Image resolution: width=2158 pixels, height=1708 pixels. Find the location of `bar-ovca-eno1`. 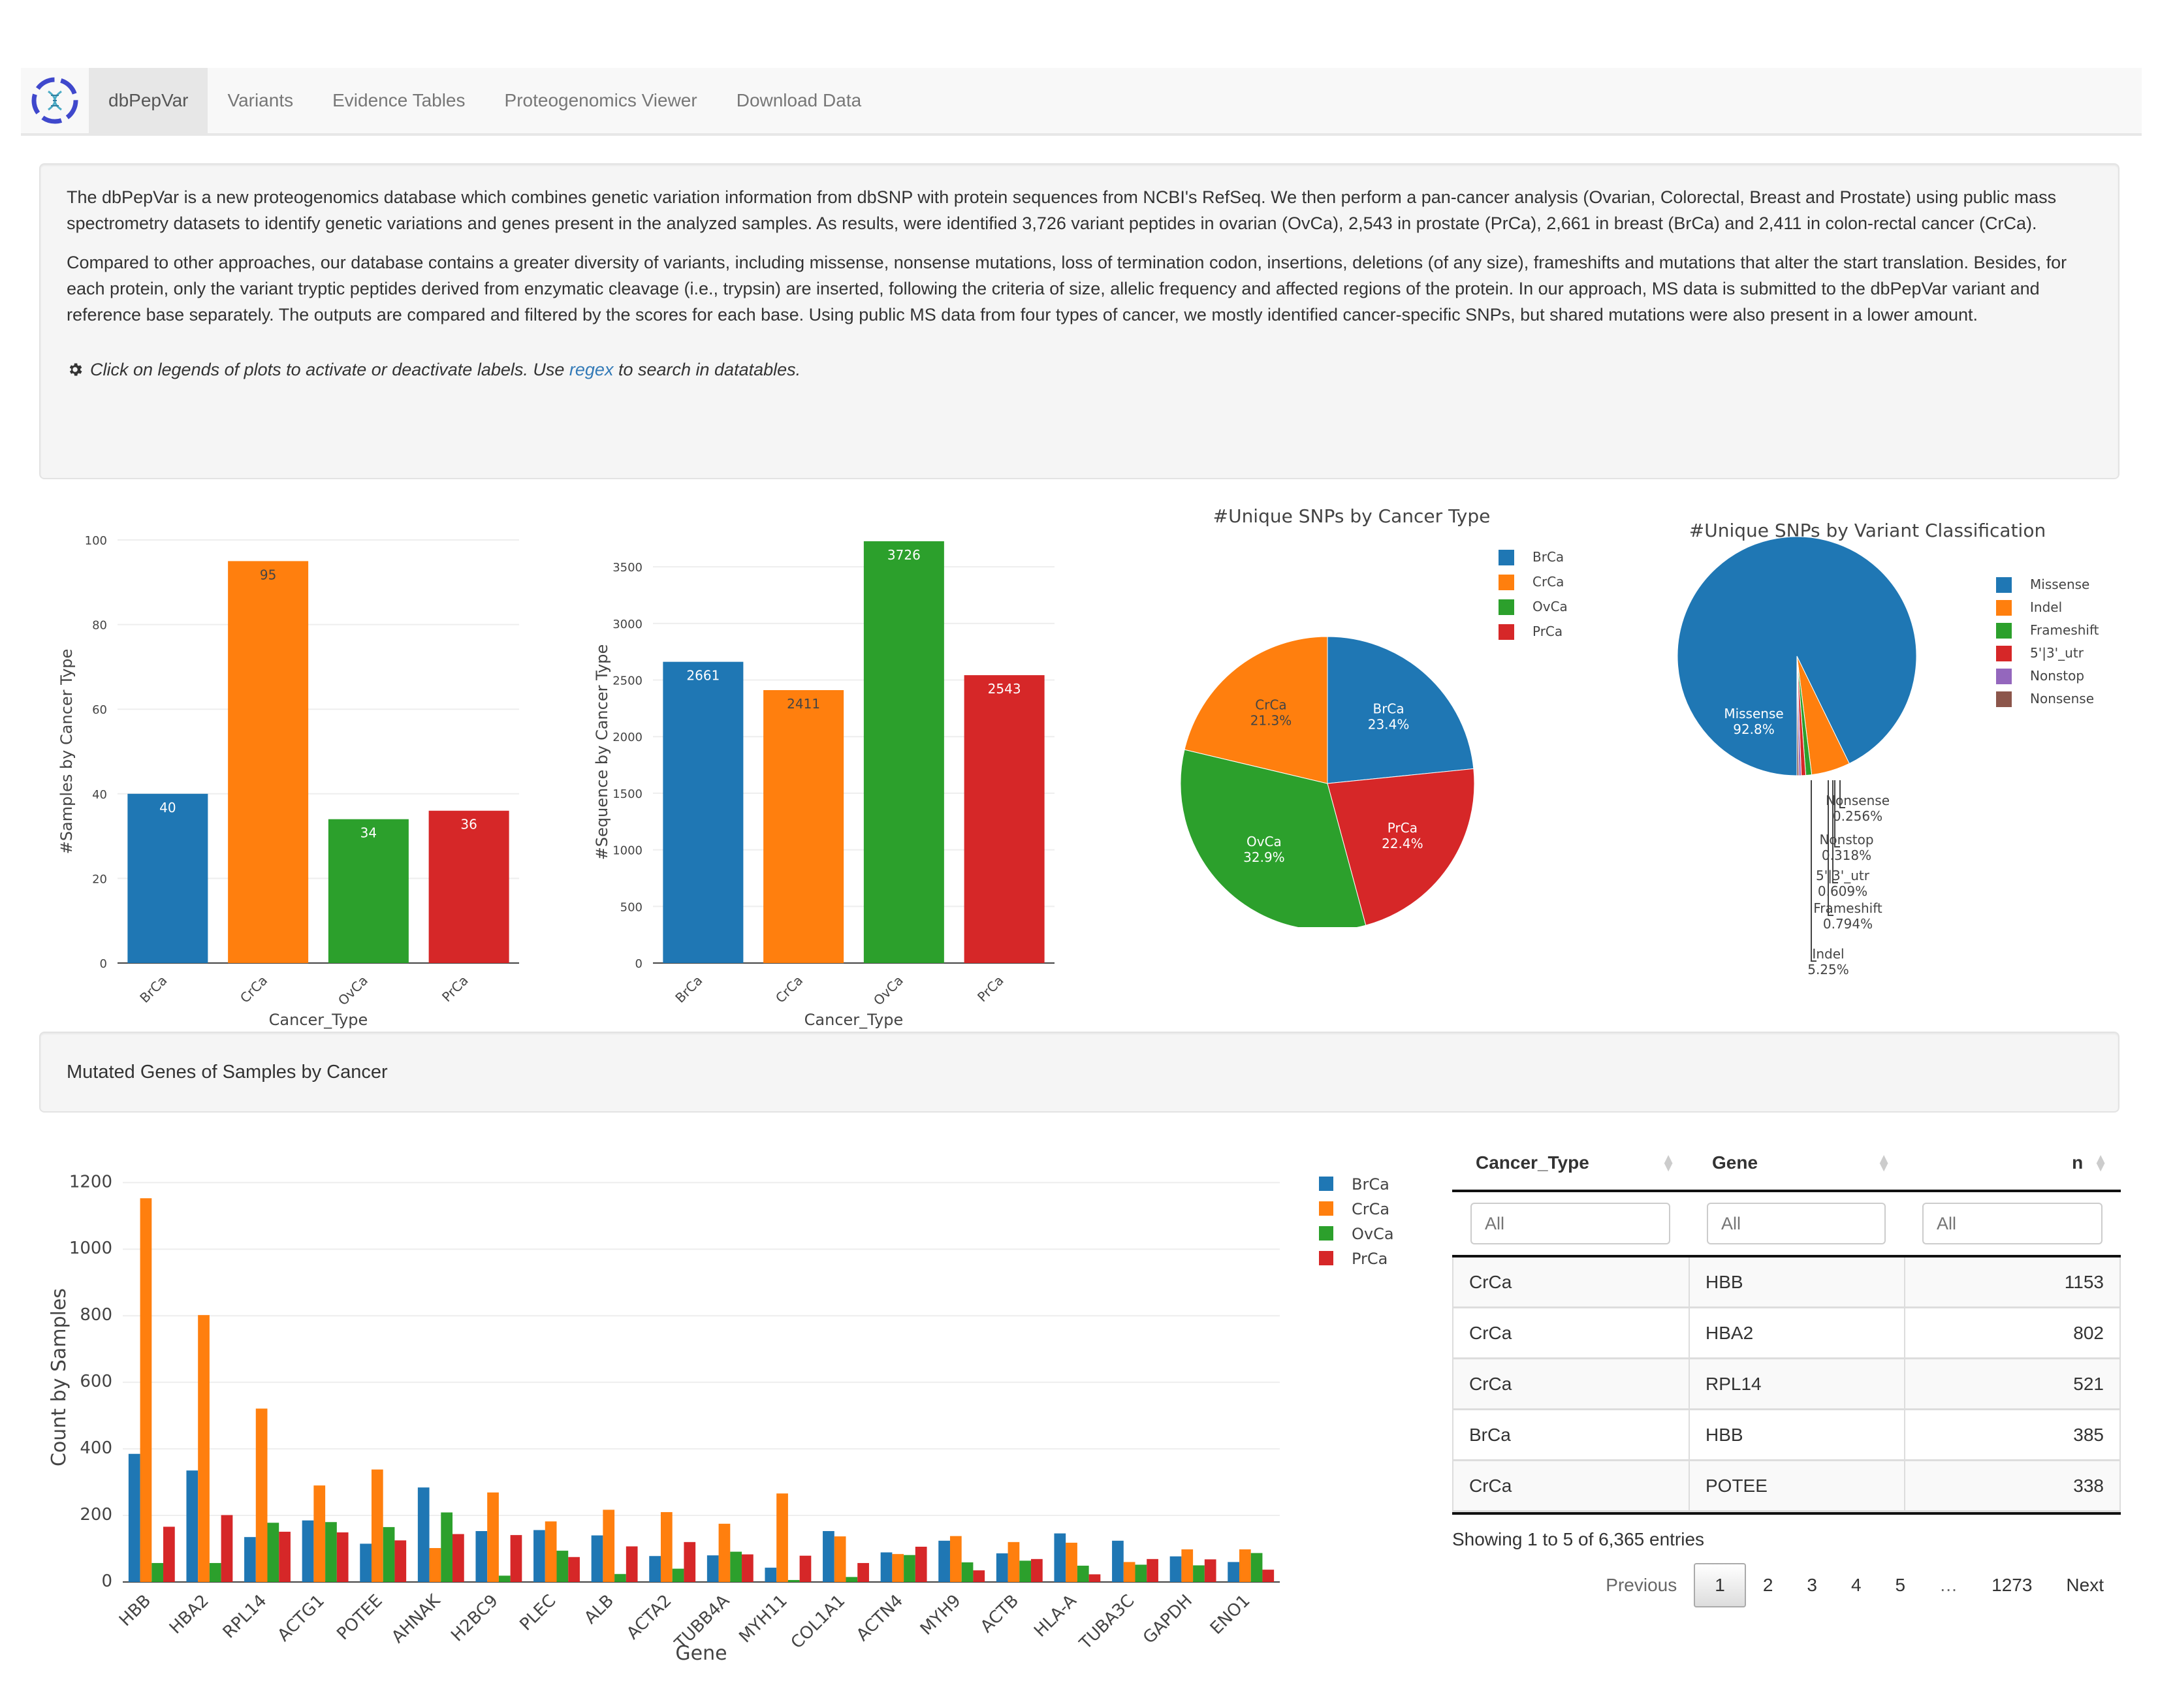

bar-ovca-eno1 is located at coordinates (1257, 1567).